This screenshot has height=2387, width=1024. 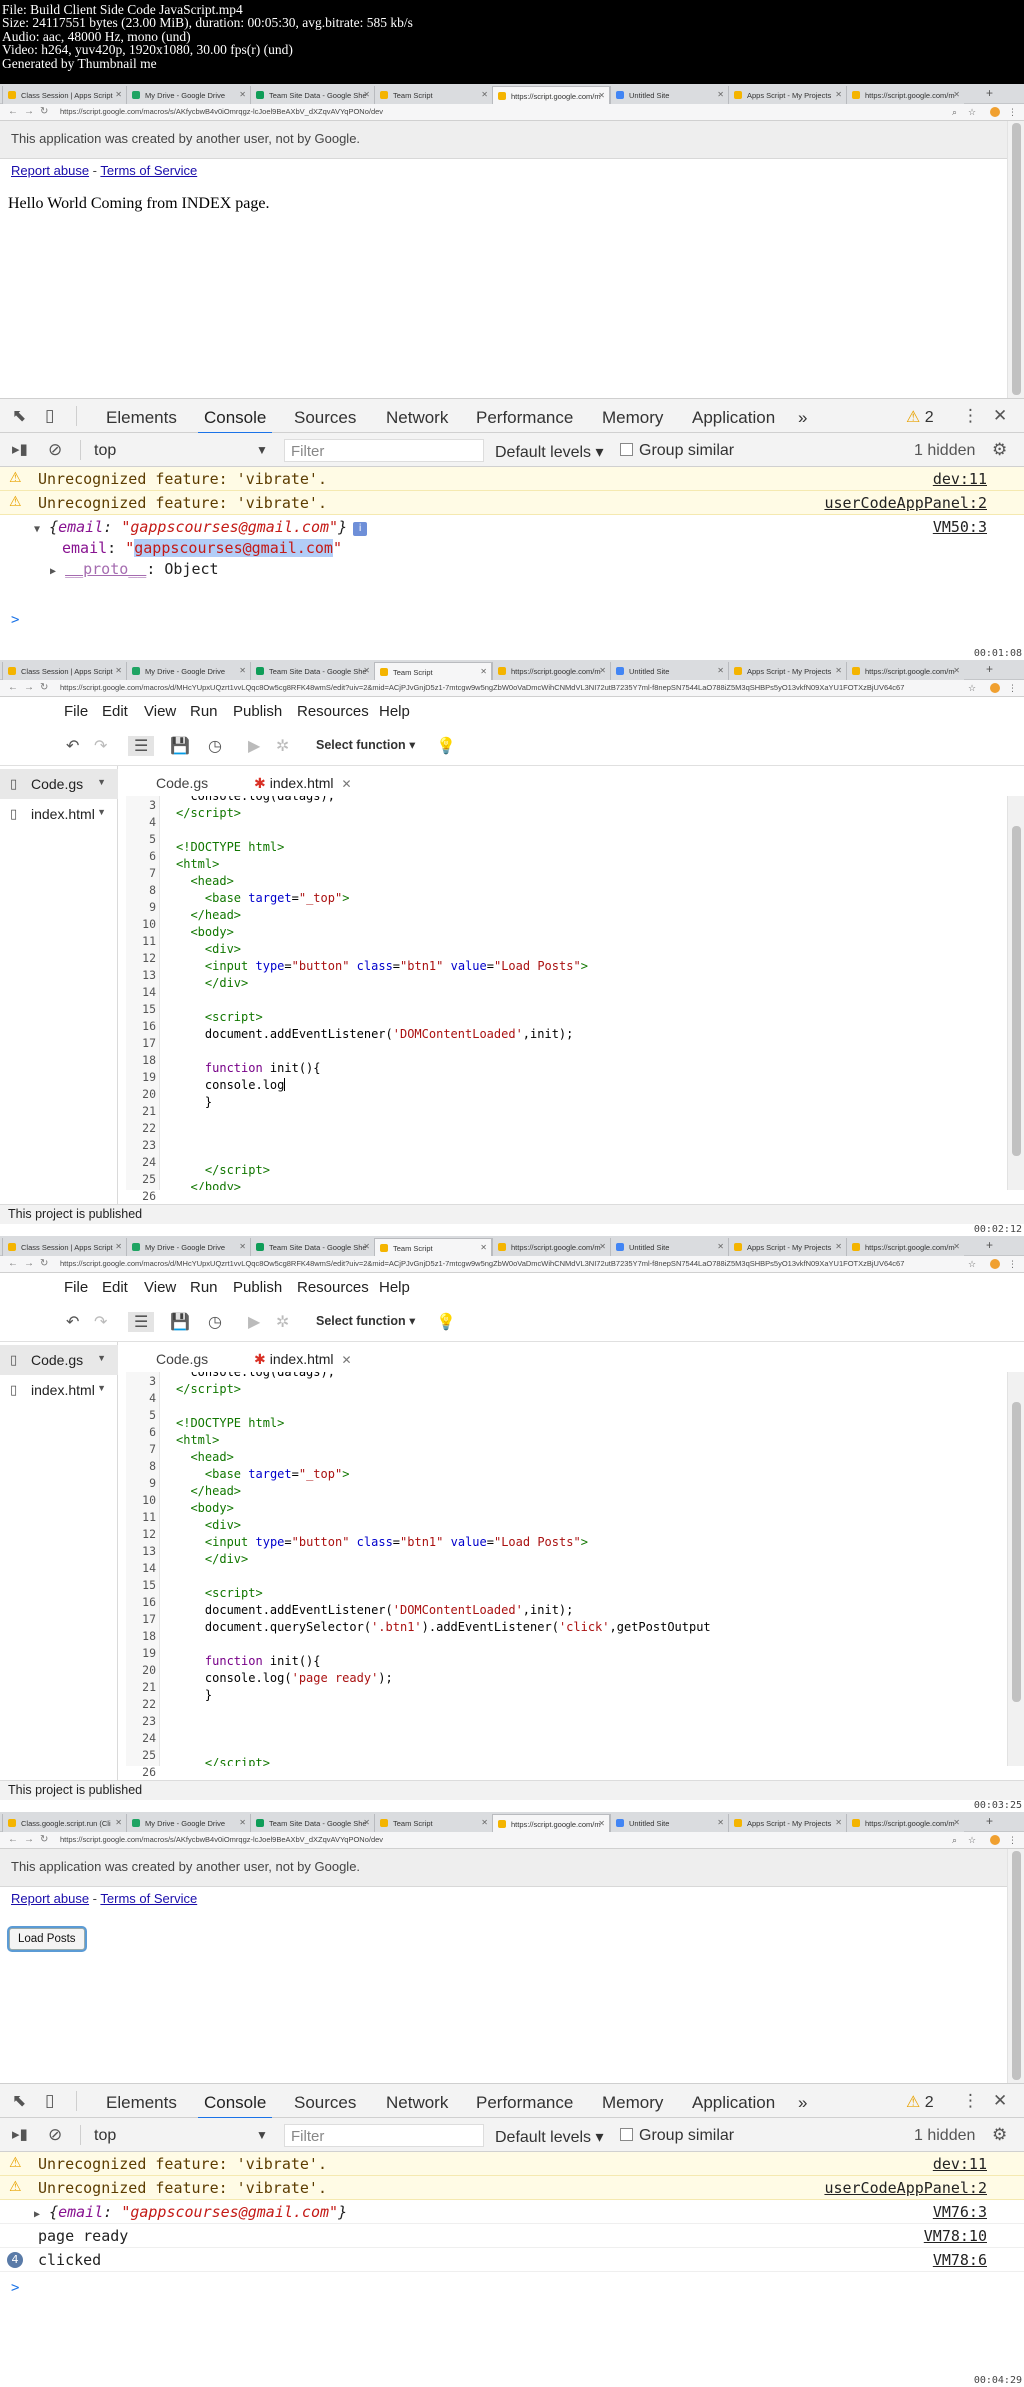 What do you see at coordinates (64, 1823) in the screenshot?
I see `browser-tab: Class.google.script.run (Cli ✕` at bounding box center [64, 1823].